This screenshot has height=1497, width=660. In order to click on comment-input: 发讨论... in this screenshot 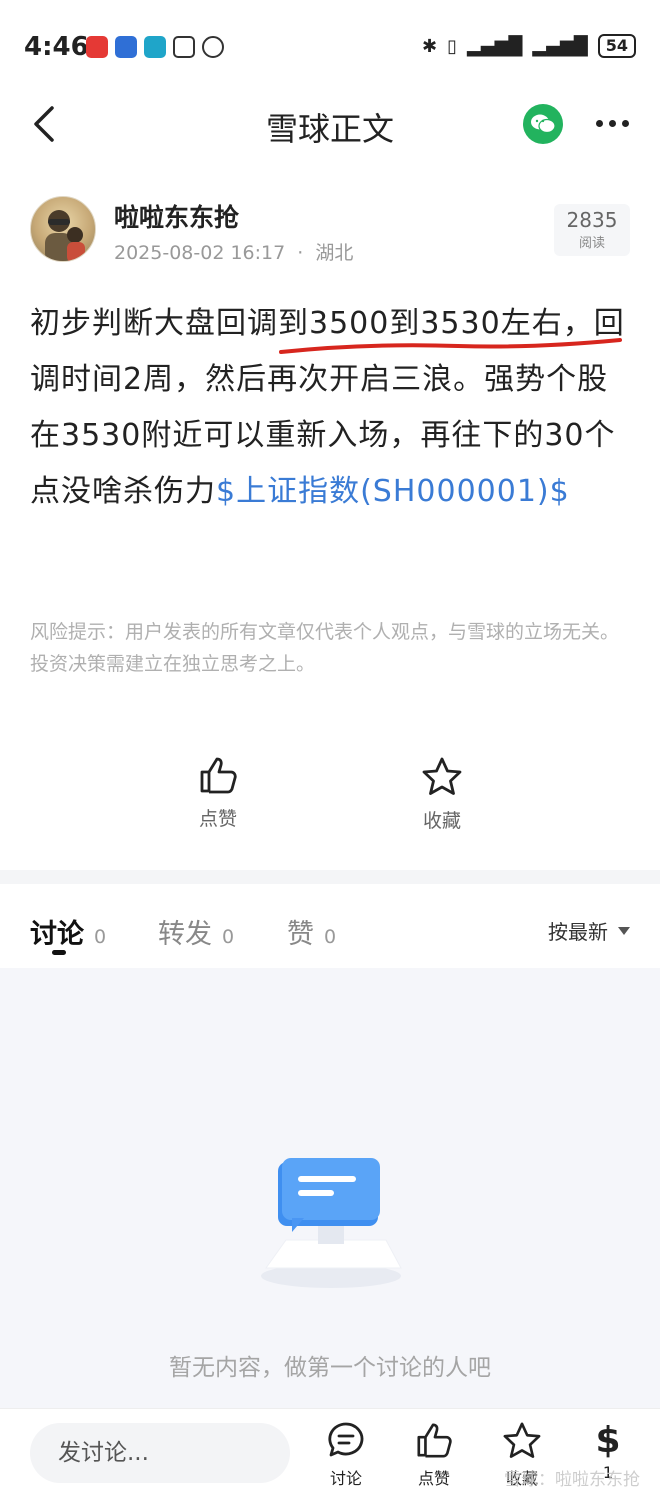, I will do `click(160, 1453)`.